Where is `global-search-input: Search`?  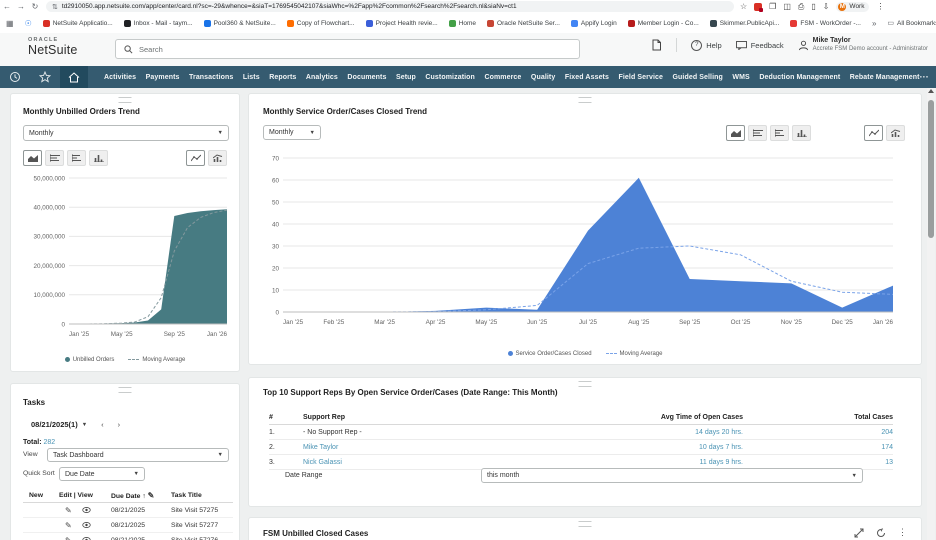
global-search-input: Search is located at coordinates (347, 49).